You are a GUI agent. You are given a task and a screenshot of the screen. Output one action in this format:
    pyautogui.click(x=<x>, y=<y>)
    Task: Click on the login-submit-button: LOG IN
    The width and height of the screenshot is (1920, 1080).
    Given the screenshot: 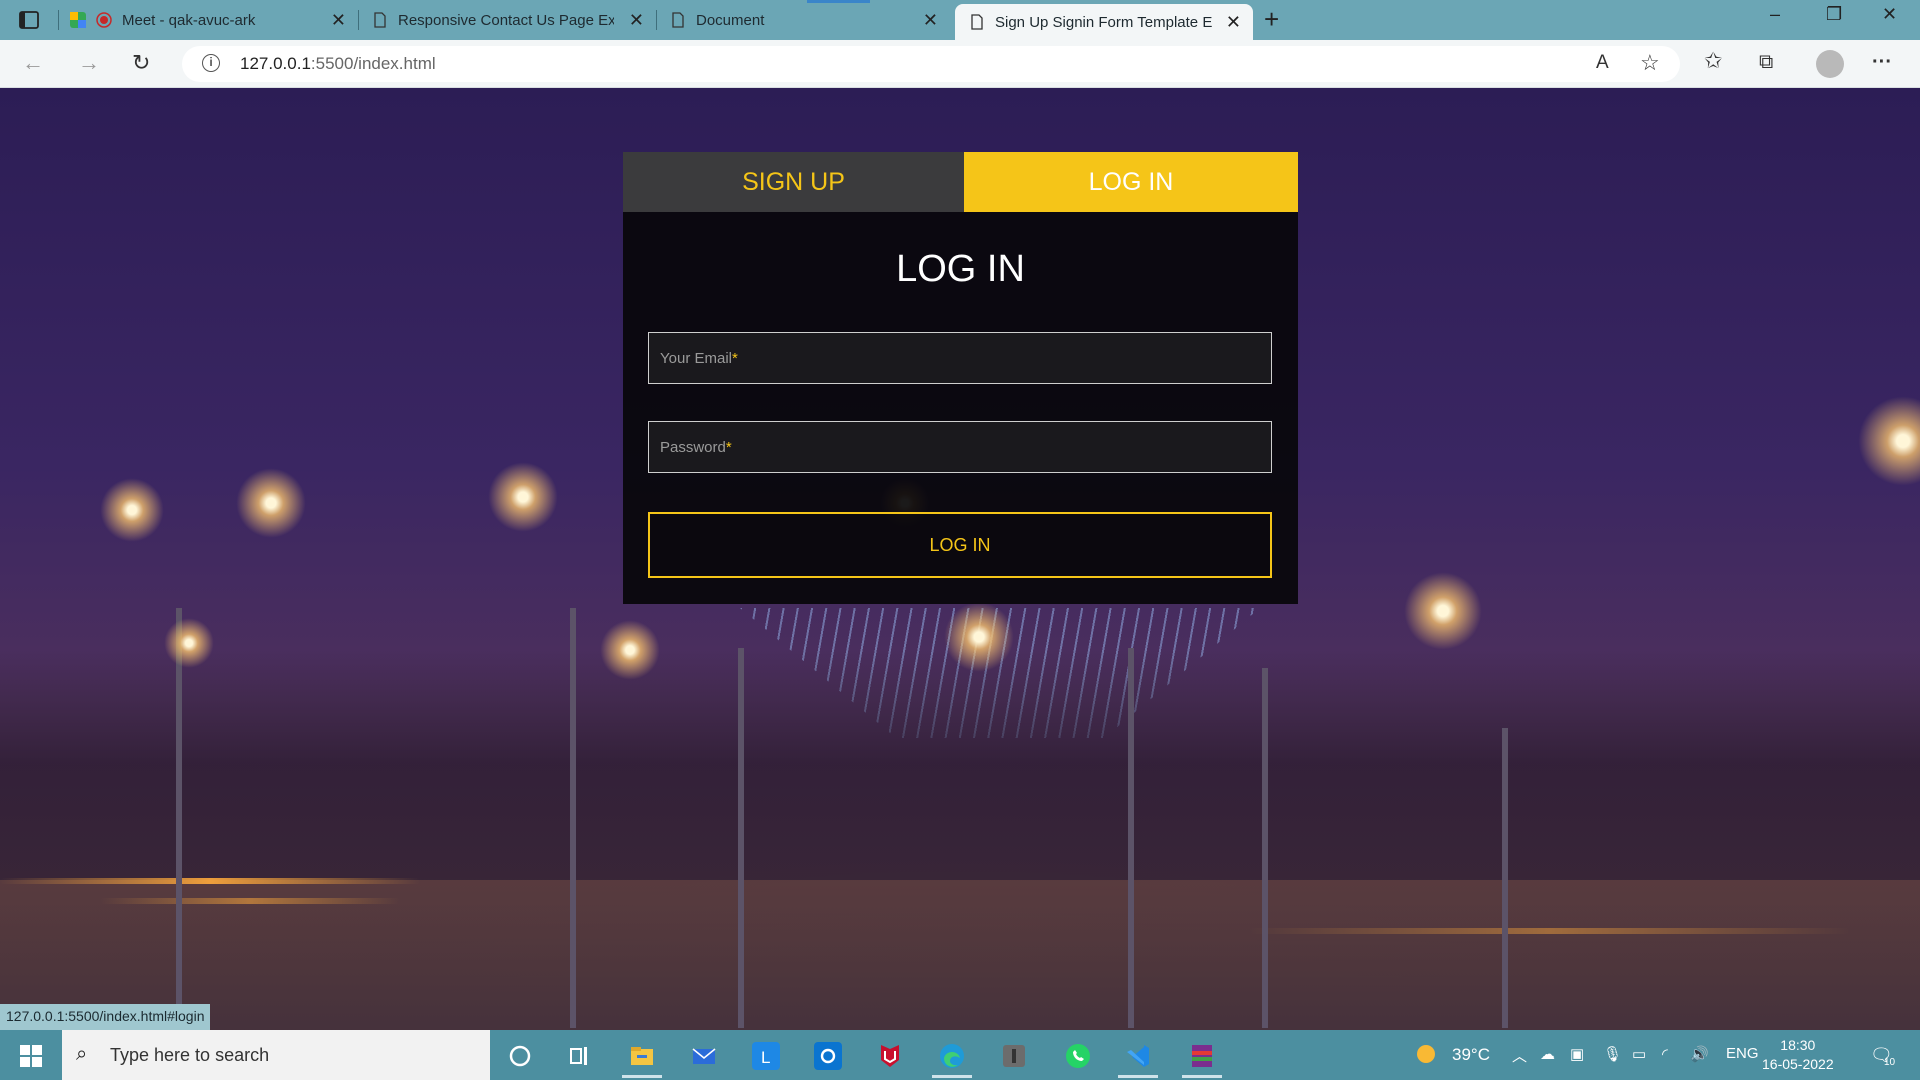 What is the action you would take?
    pyautogui.click(x=960, y=545)
    